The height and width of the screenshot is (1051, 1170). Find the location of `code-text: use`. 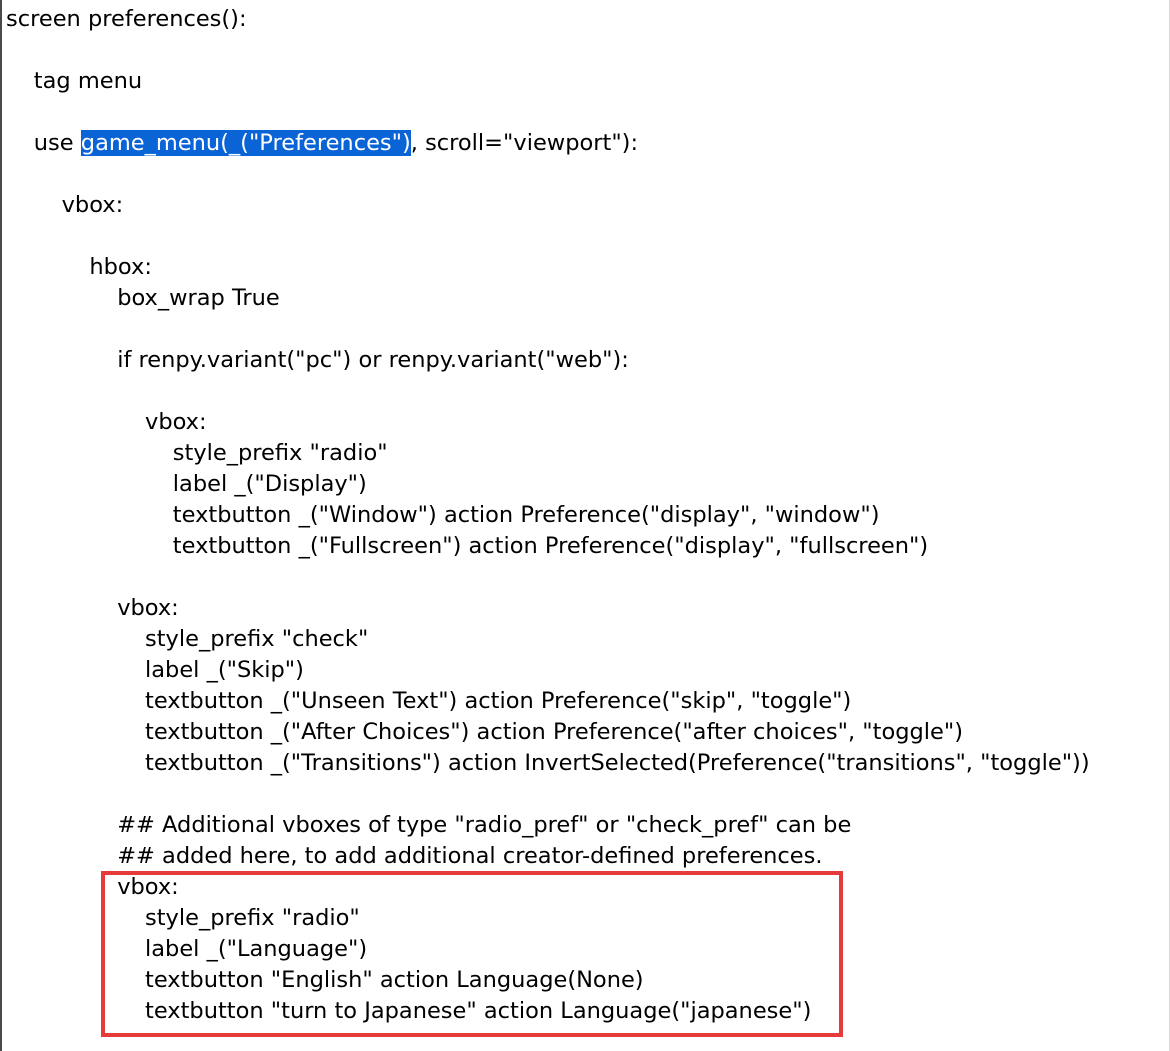

code-text: use is located at coordinates (57, 143).